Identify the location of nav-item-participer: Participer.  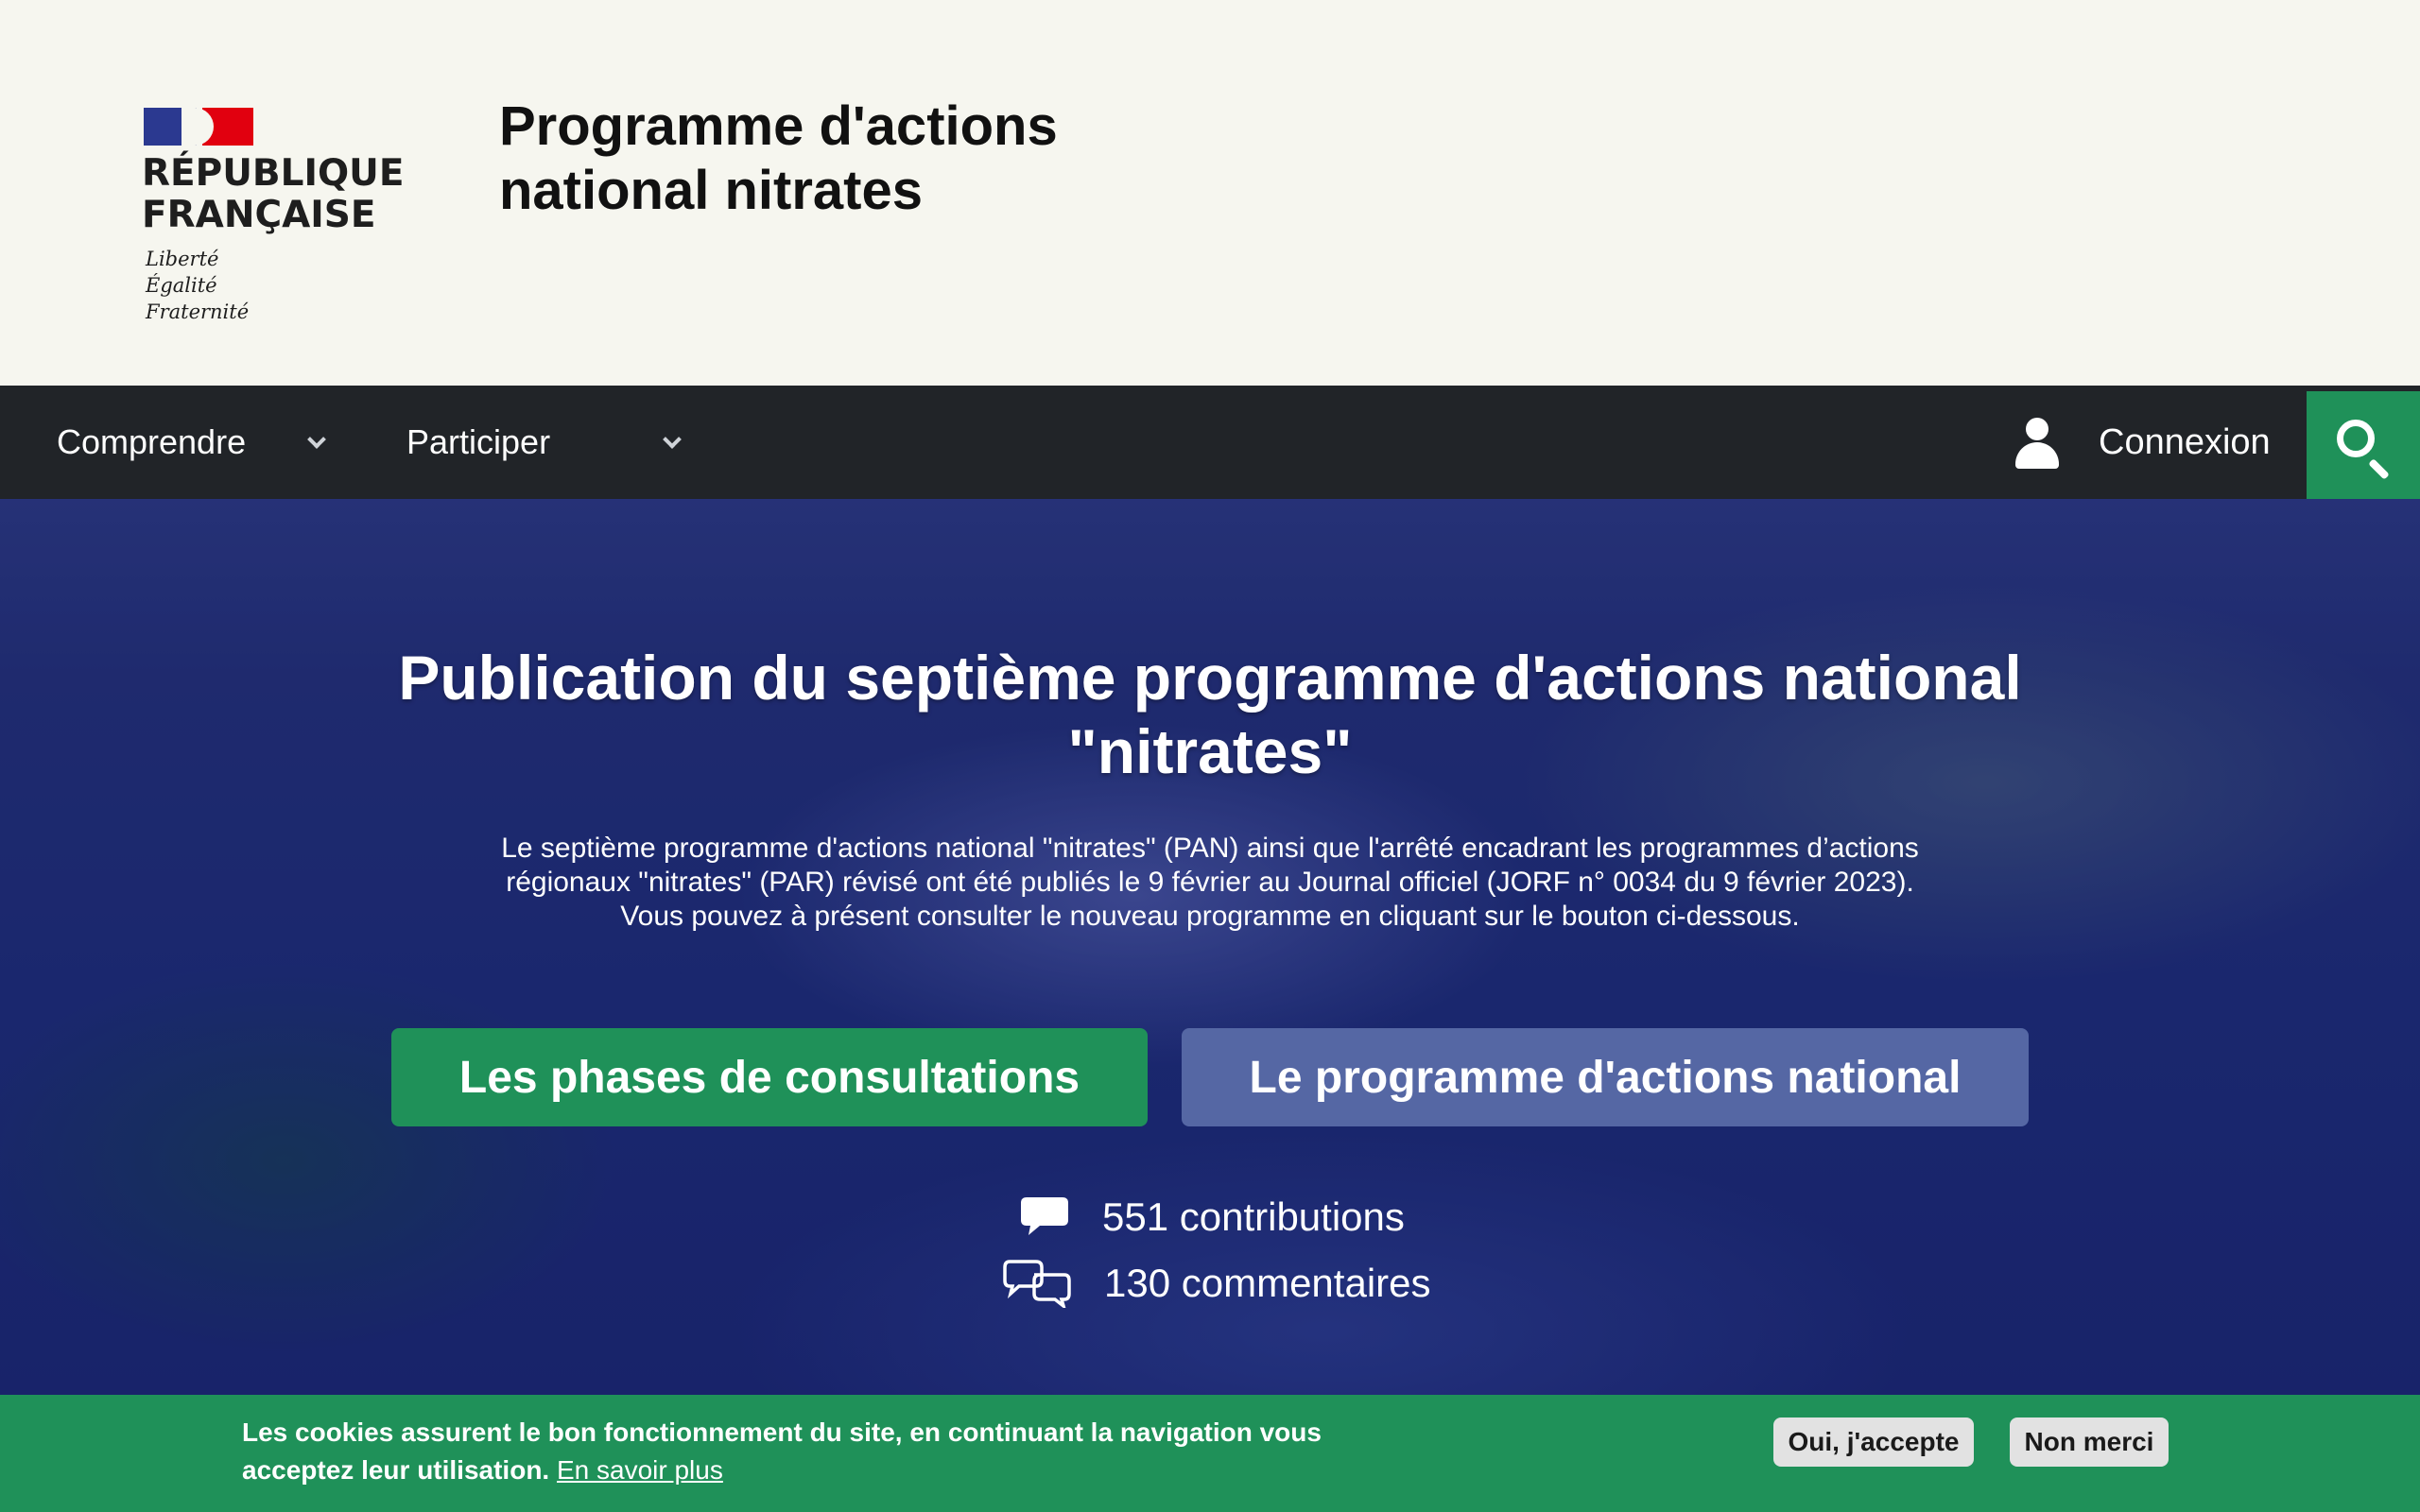
(548, 442).